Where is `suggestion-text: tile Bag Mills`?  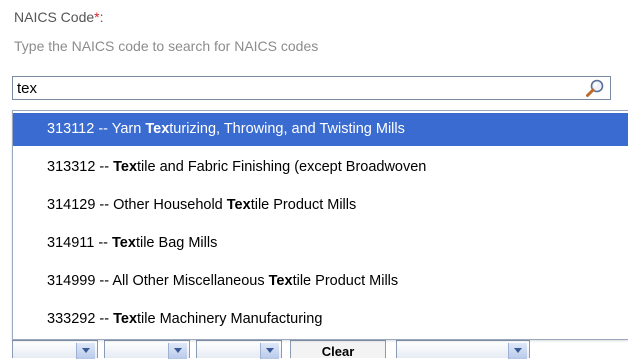 suggestion-text: tile Bag Mills is located at coordinates (176, 243).